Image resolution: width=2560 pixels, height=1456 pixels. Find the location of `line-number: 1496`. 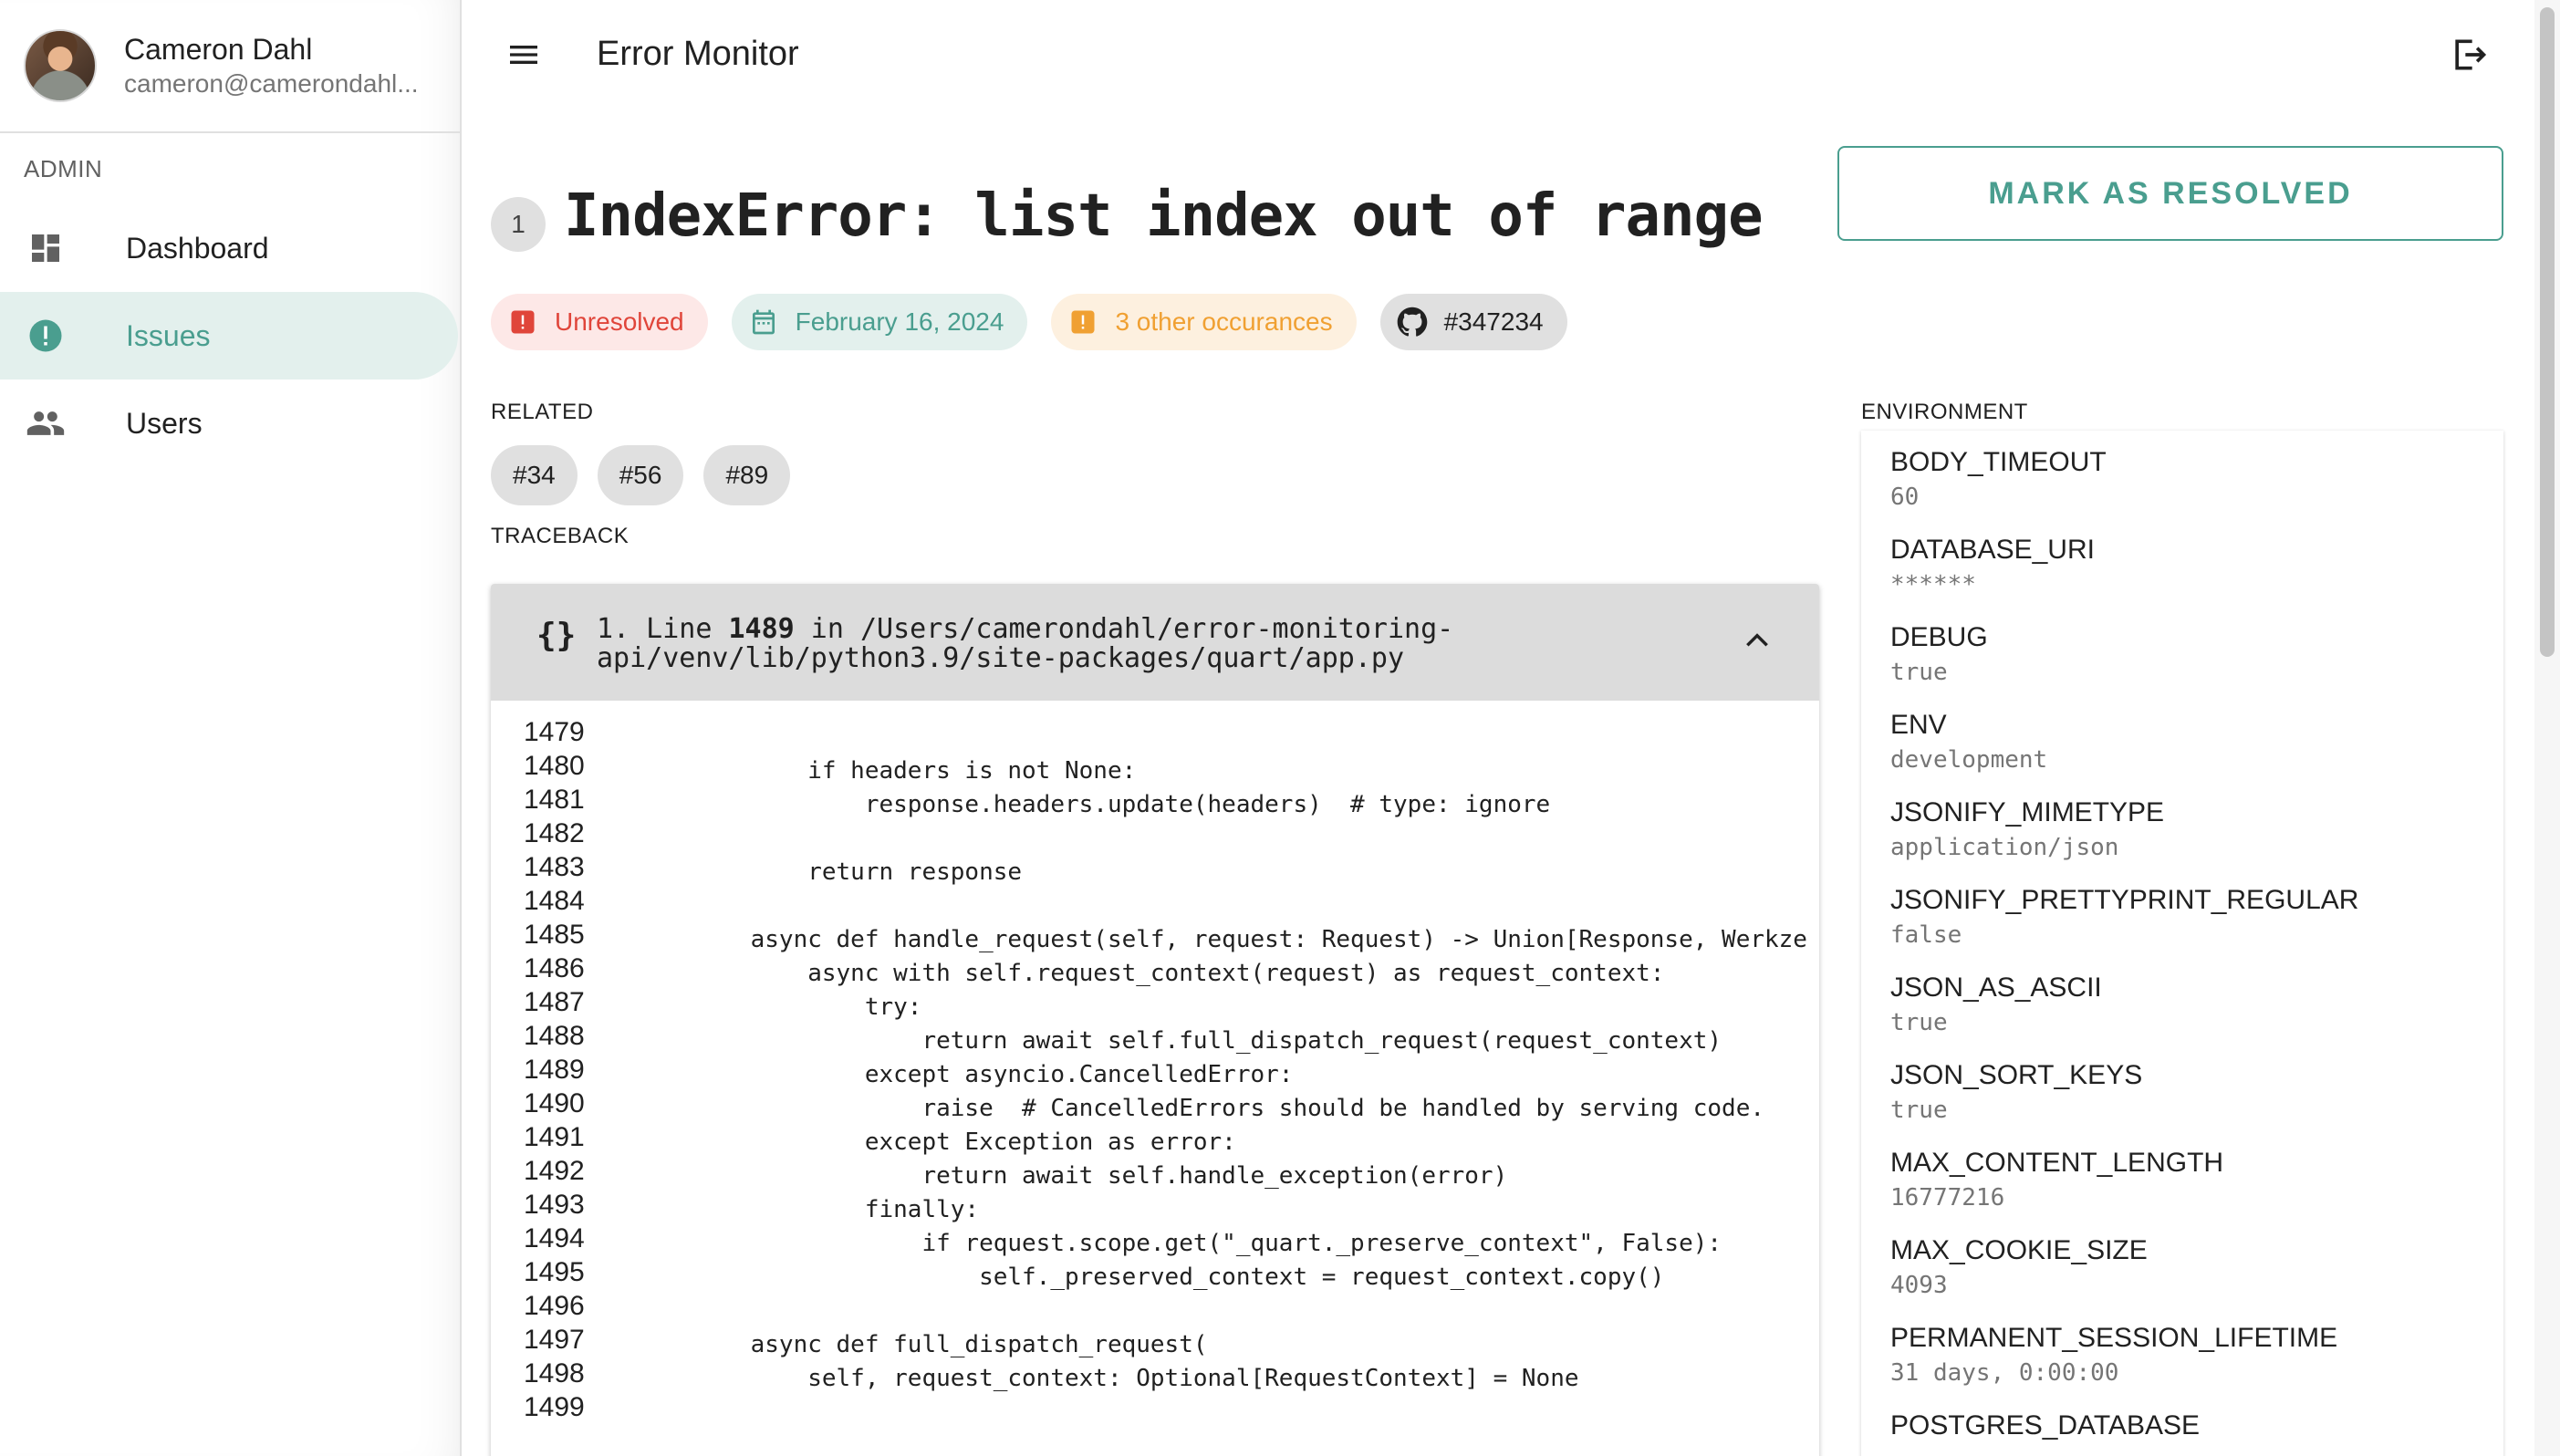

line-number: 1496 is located at coordinates (555, 1306).